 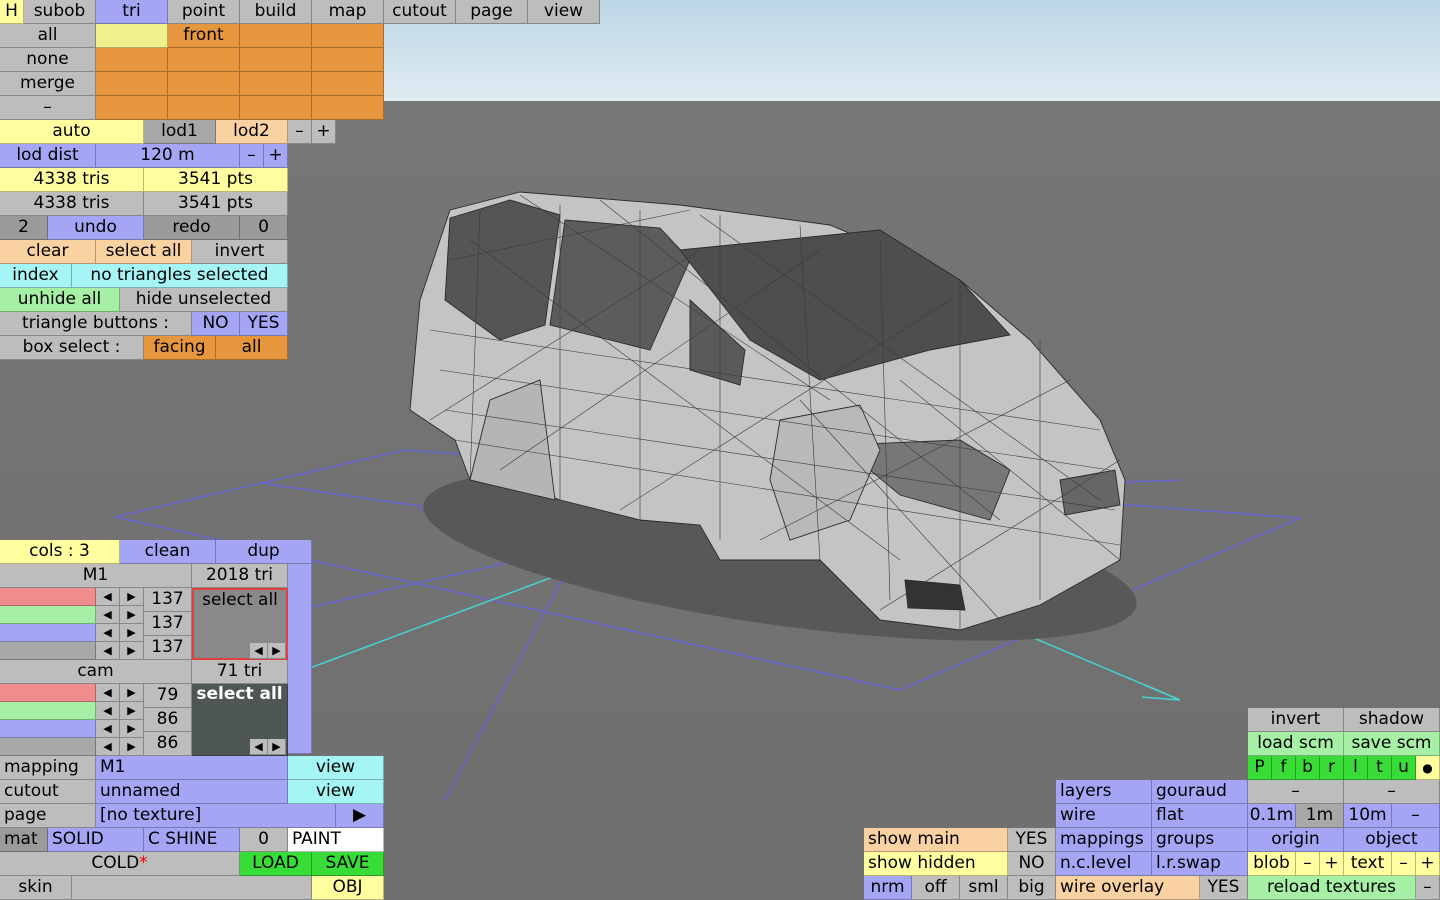 What do you see at coordinates (300, 132) in the screenshot?
I see `lod-minus-button: –` at bounding box center [300, 132].